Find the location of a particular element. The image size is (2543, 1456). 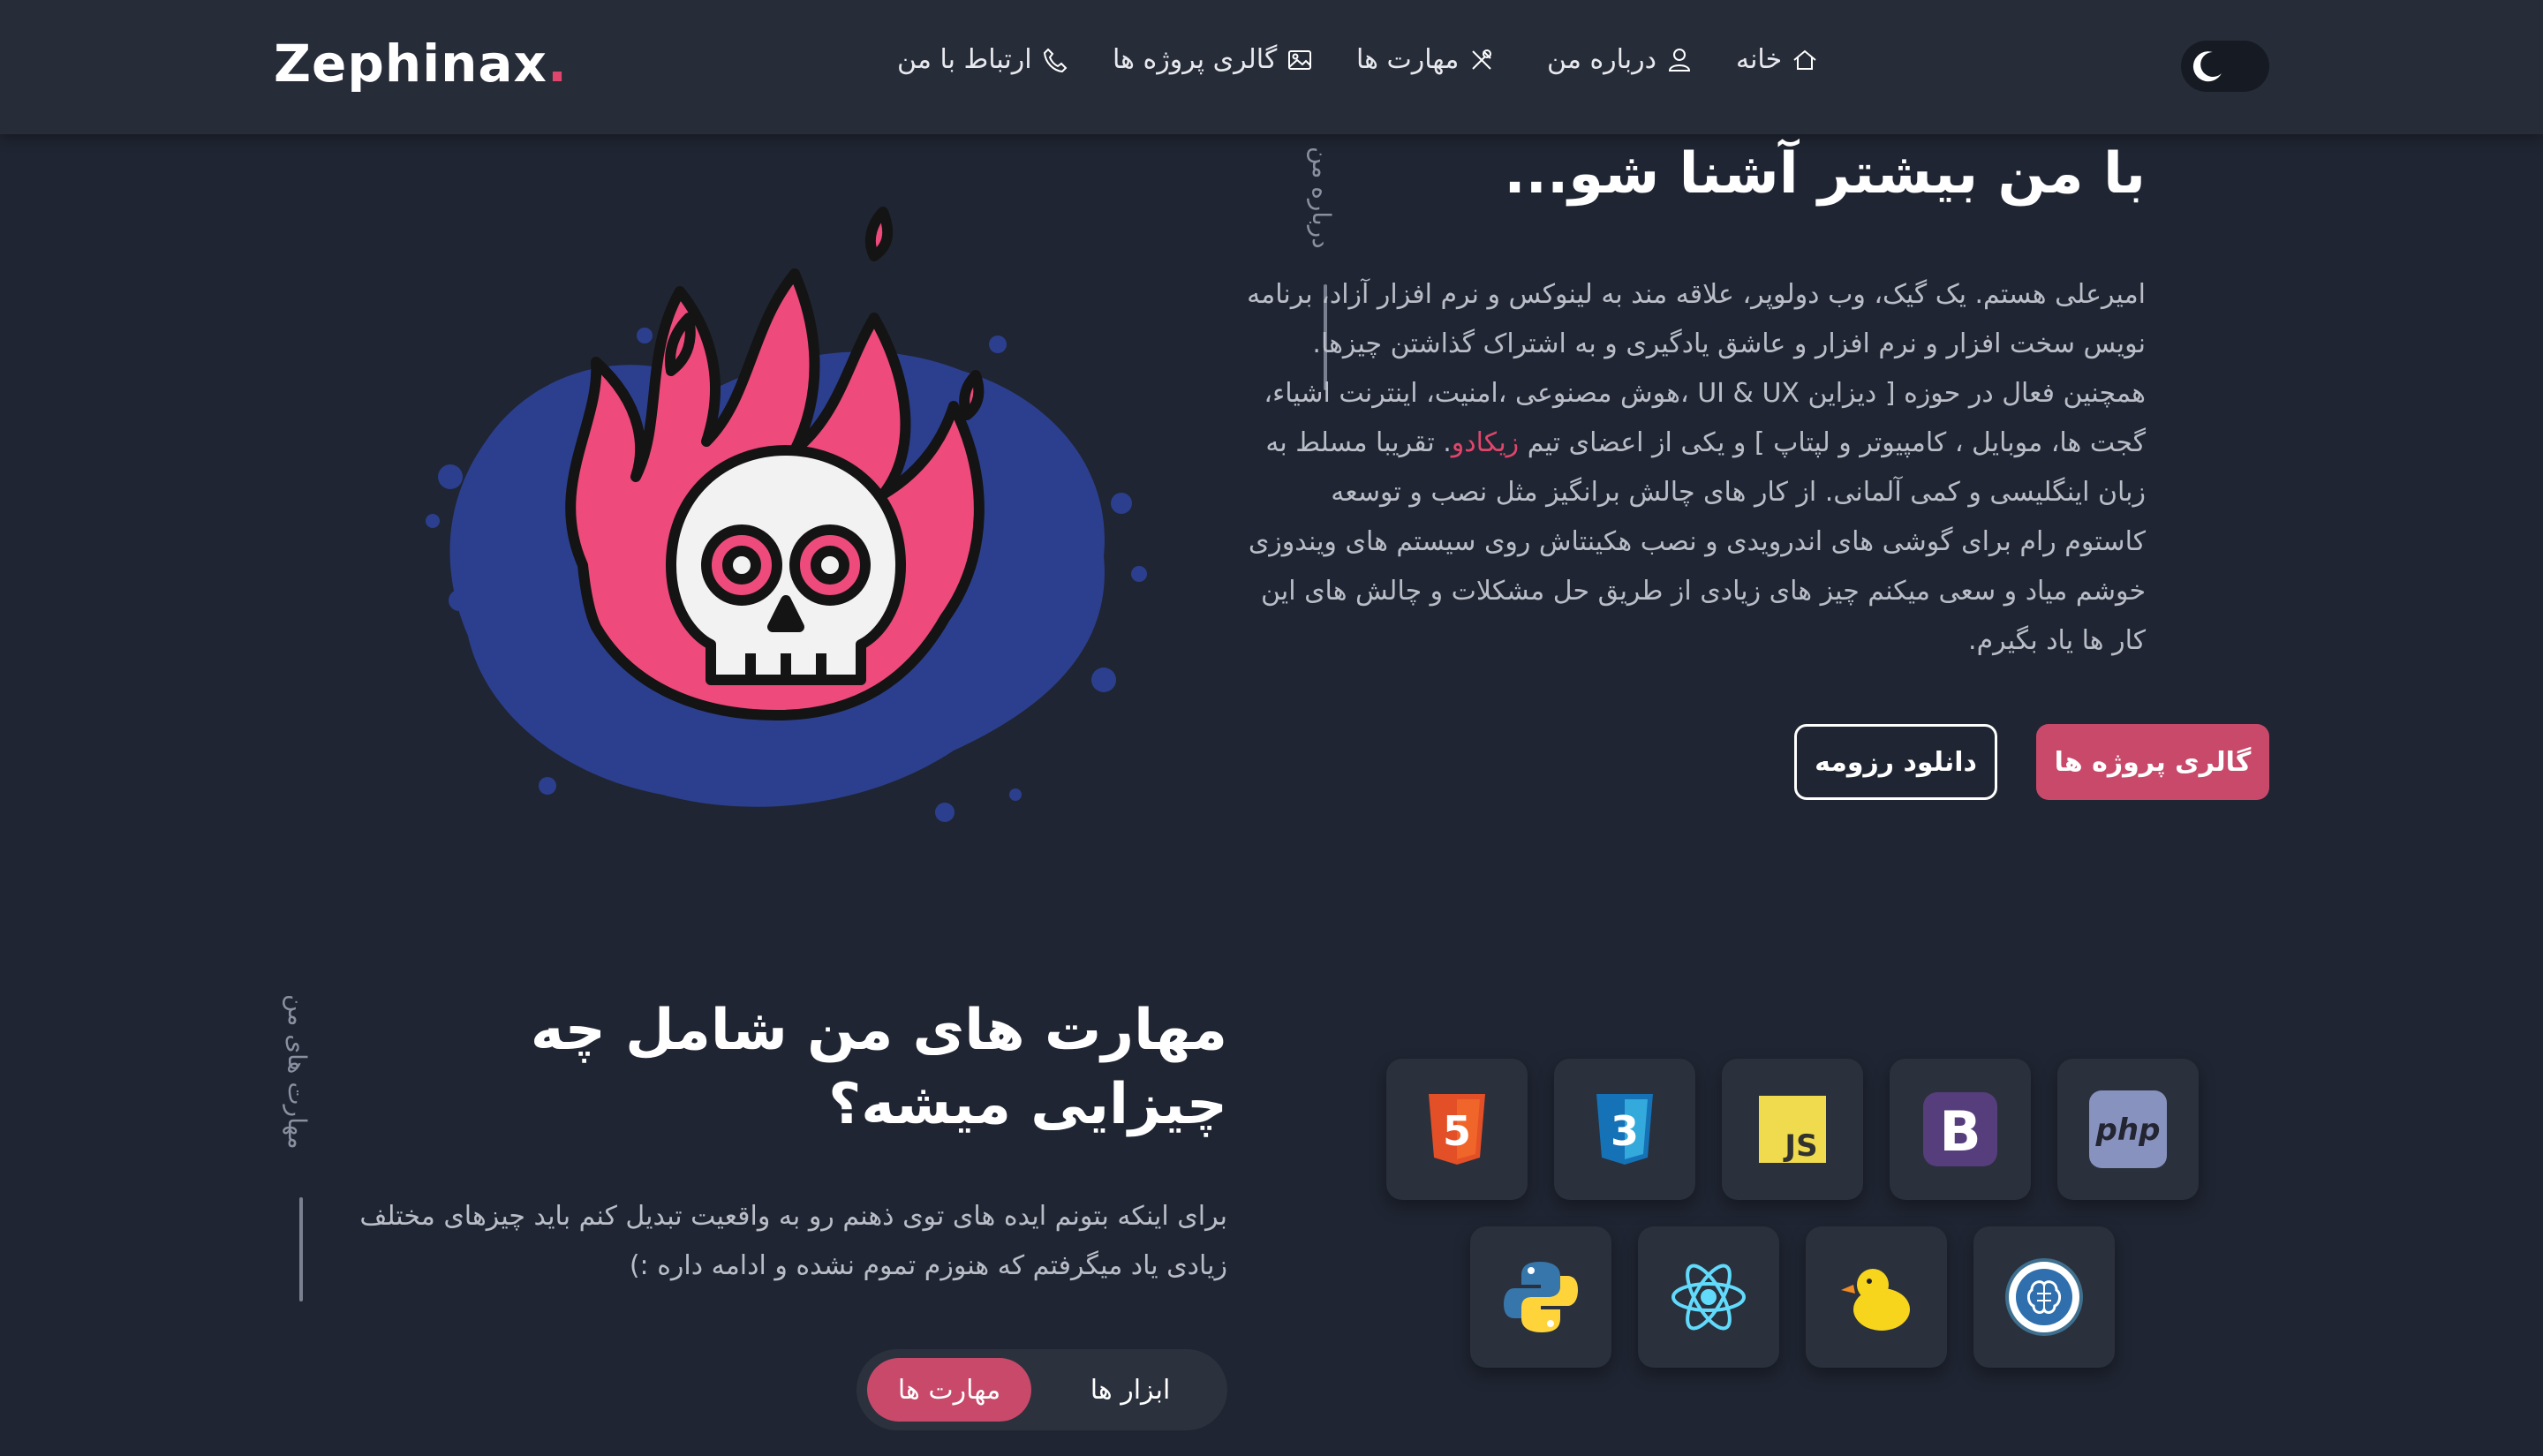

nav-item-about: درباره من is located at coordinates (1621, 59).